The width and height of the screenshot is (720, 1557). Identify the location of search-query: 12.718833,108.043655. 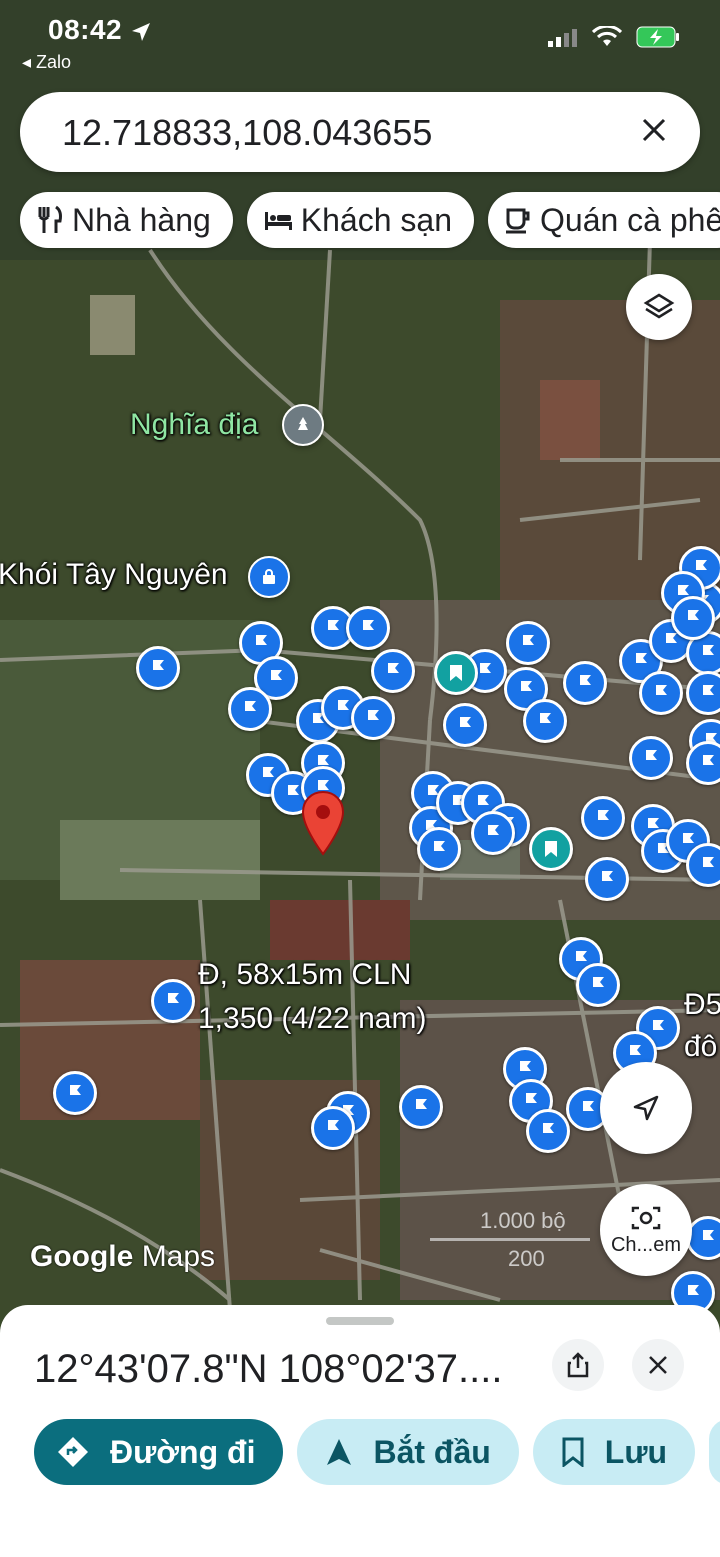
(247, 133).